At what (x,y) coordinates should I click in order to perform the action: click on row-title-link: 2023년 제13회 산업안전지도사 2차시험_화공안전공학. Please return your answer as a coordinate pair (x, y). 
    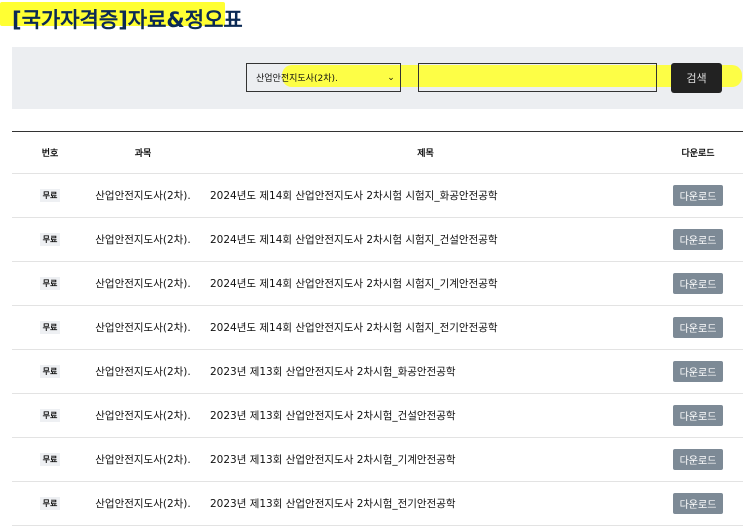
    Looking at the image, I should click on (425, 371).